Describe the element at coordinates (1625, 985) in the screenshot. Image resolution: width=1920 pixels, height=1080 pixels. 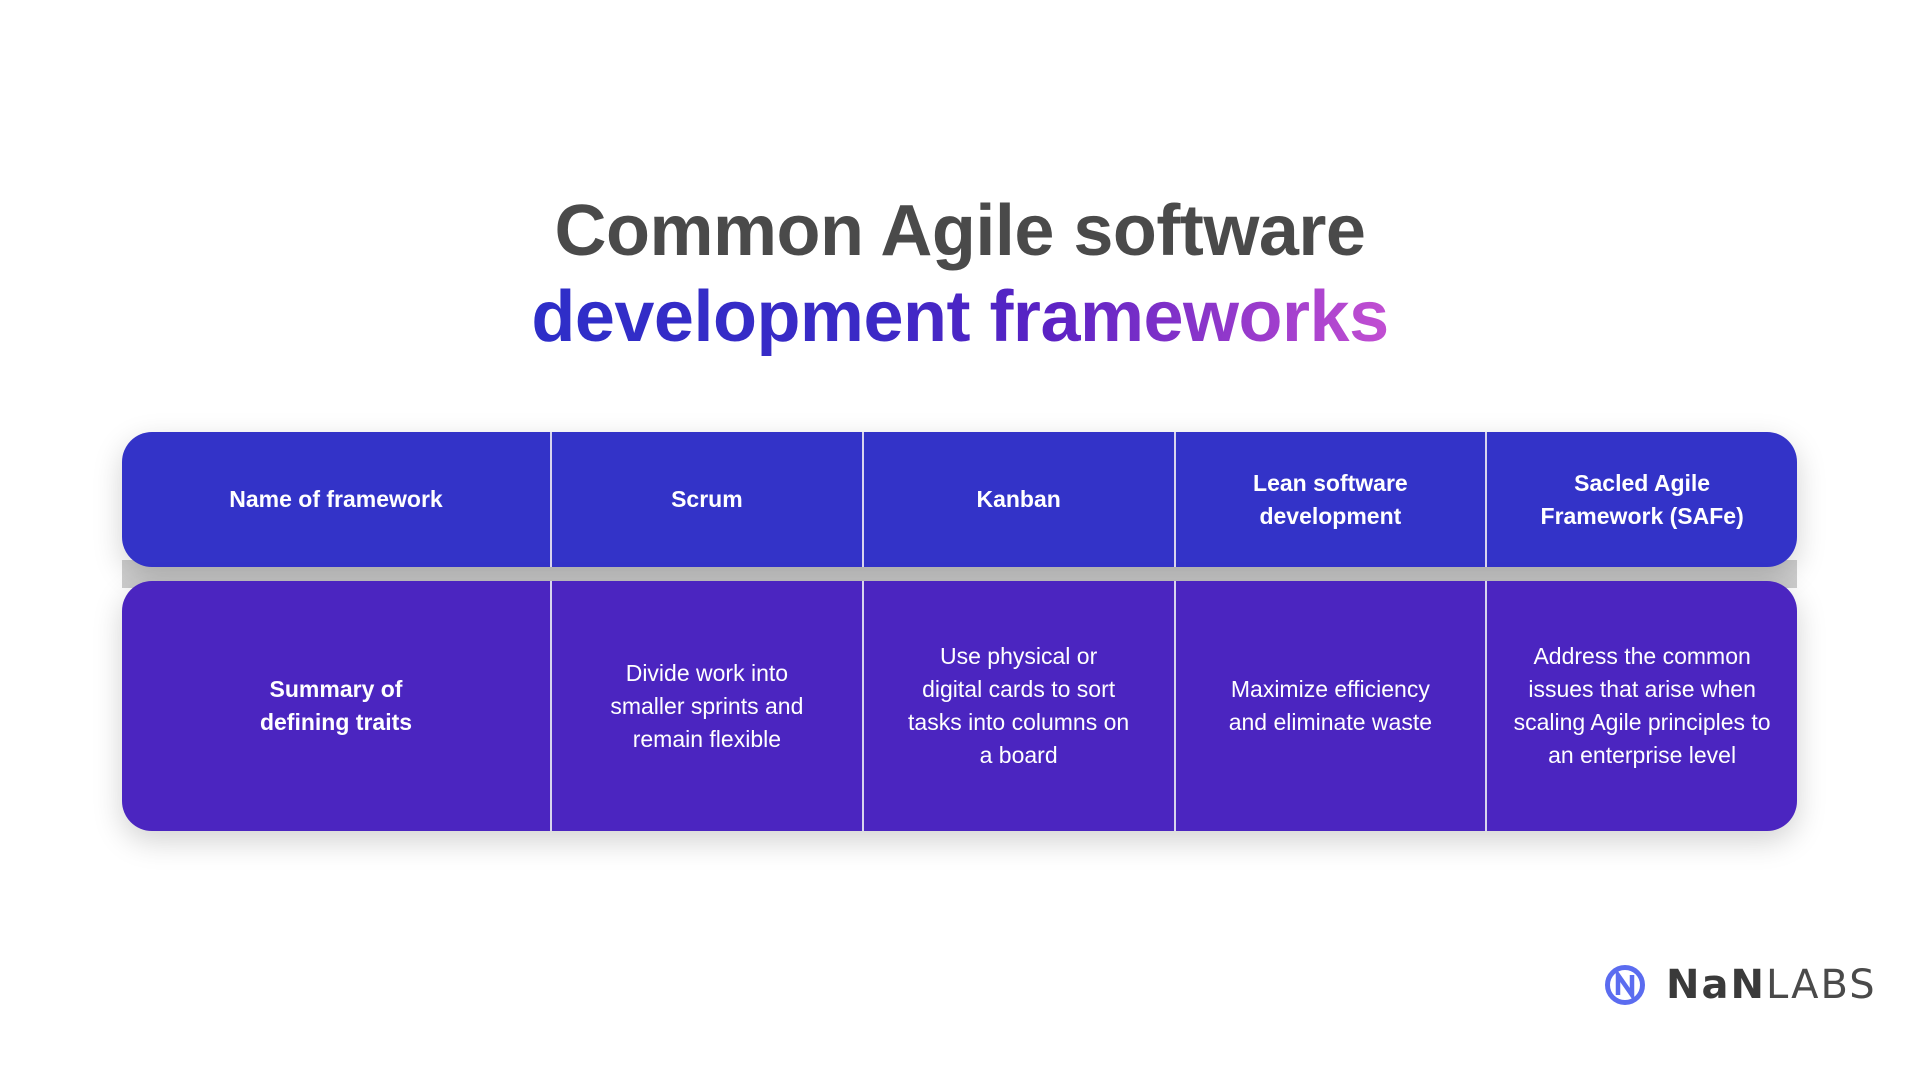
I see `nanlabs-n-circle-icon` at that location.